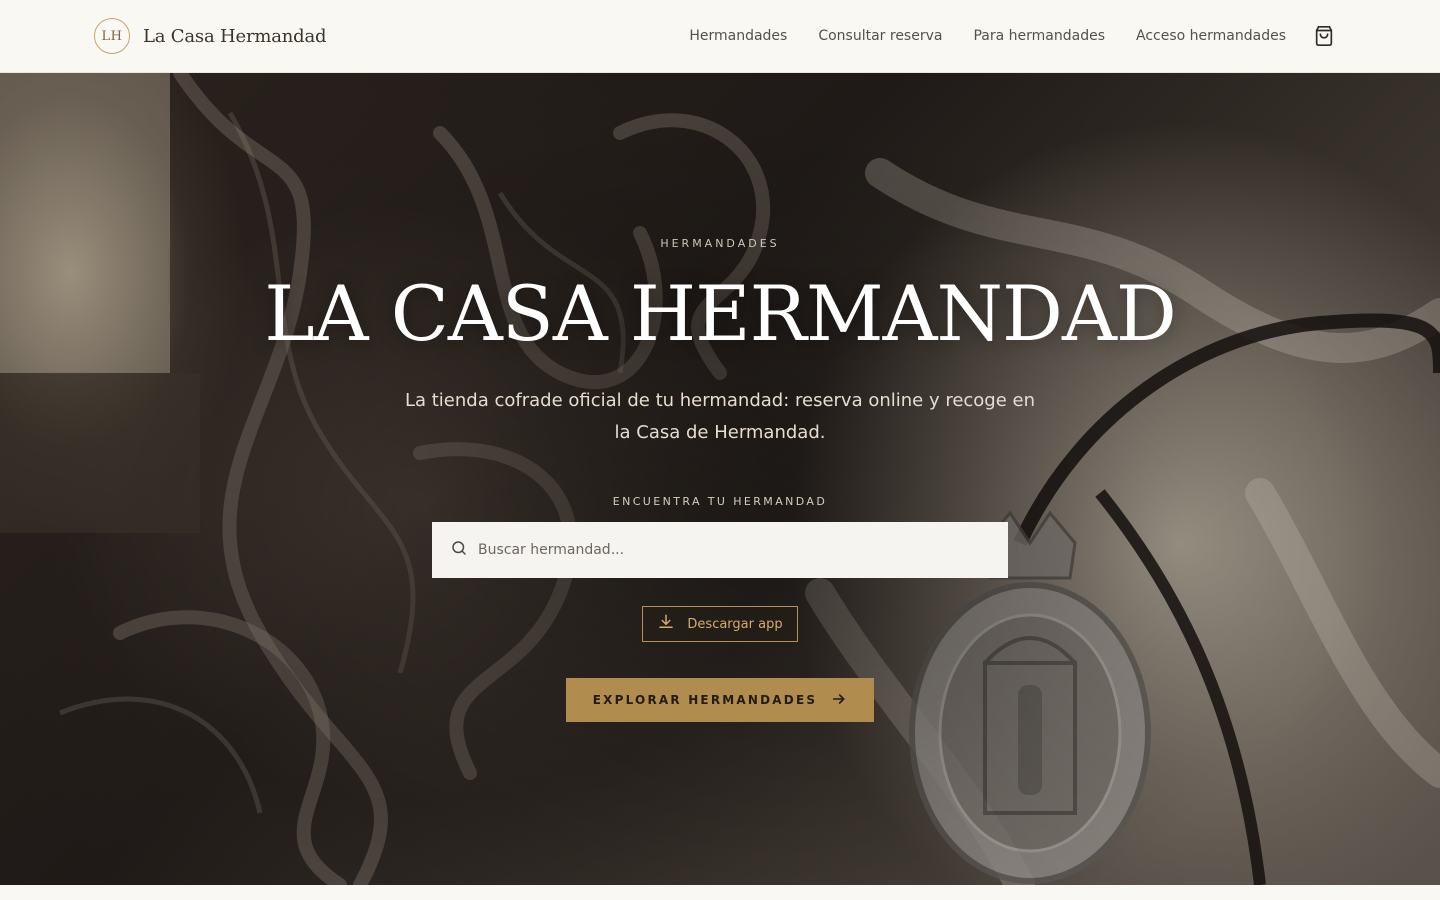 Image resolution: width=1440 pixels, height=900 pixels. I want to click on download-app-label: Descargar app, so click(735, 624).